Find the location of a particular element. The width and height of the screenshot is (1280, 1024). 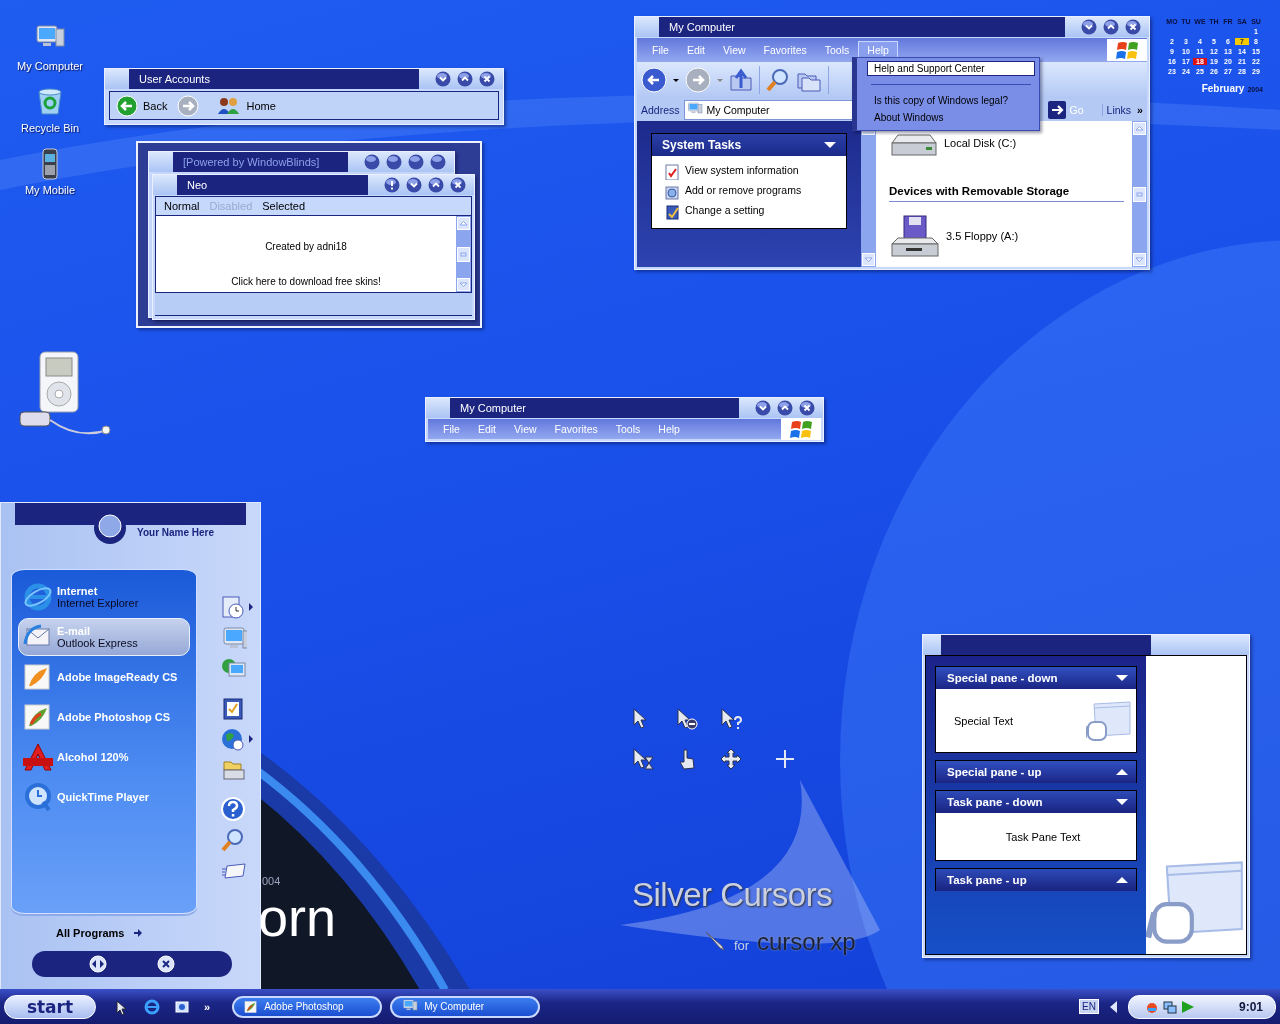

window-title: [Powered by WindowBlinds] is located at coordinates (260, 162).